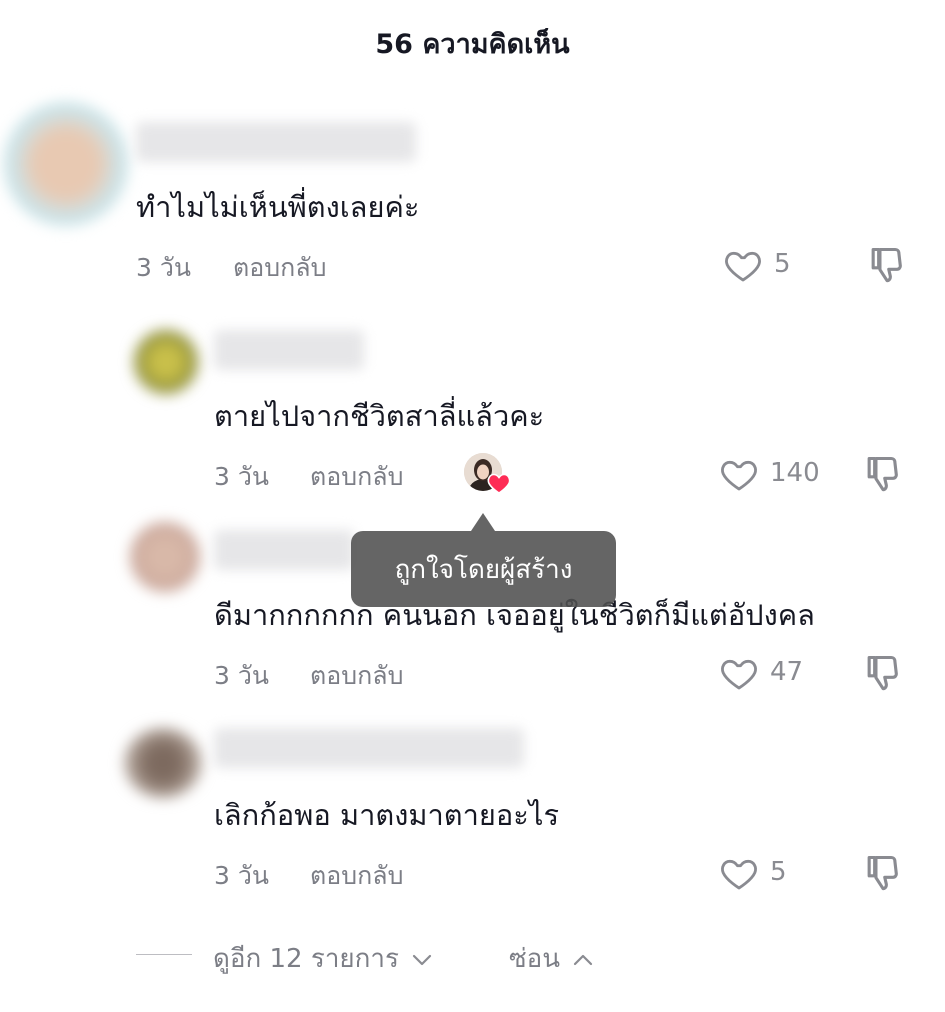 The image size is (945, 1012). Describe the element at coordinates (535, 959) in the screenshot. I see `hide-label: ซ่อน` at that location.